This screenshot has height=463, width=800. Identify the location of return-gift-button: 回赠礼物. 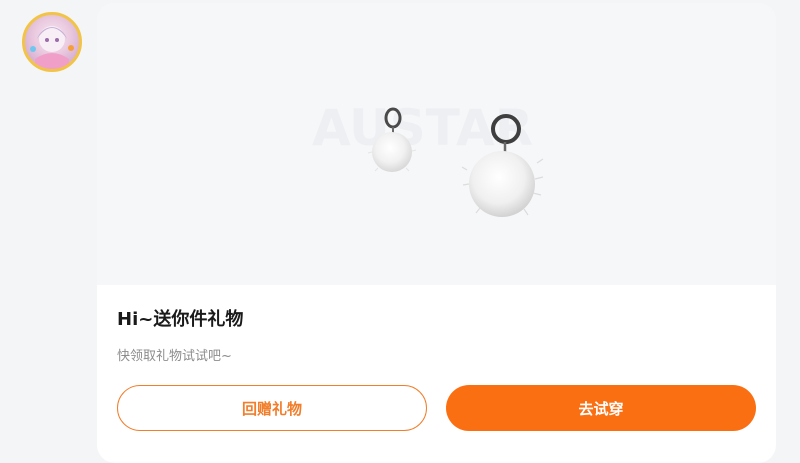
(272, 408).